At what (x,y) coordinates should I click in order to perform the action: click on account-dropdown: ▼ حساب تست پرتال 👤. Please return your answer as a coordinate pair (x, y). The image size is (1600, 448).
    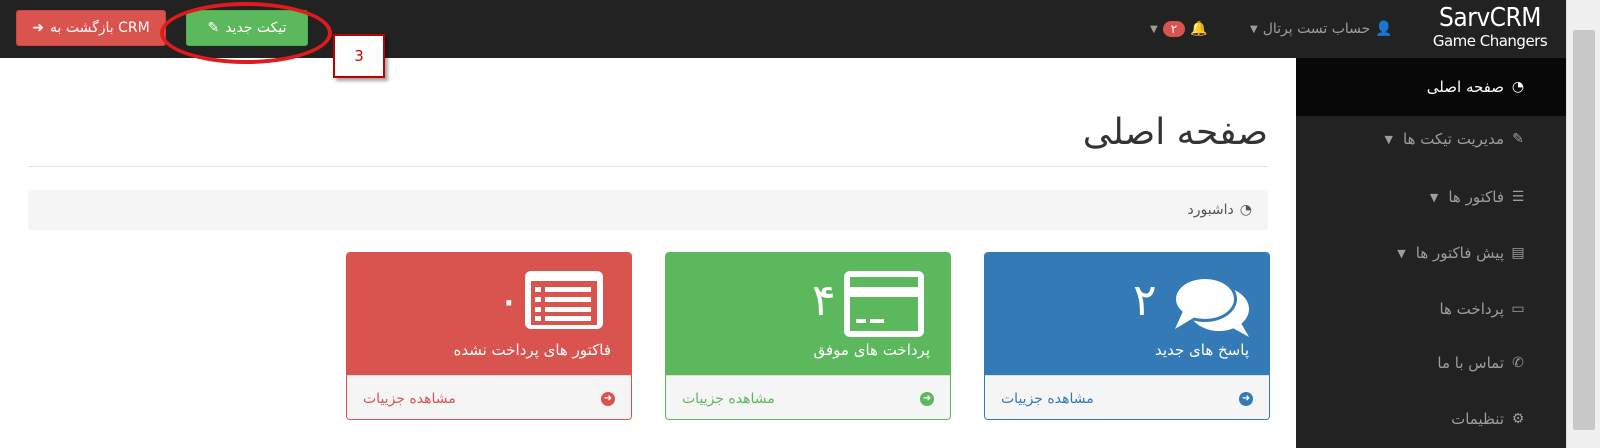
    Looking at the image, I should click on (1321, 29).